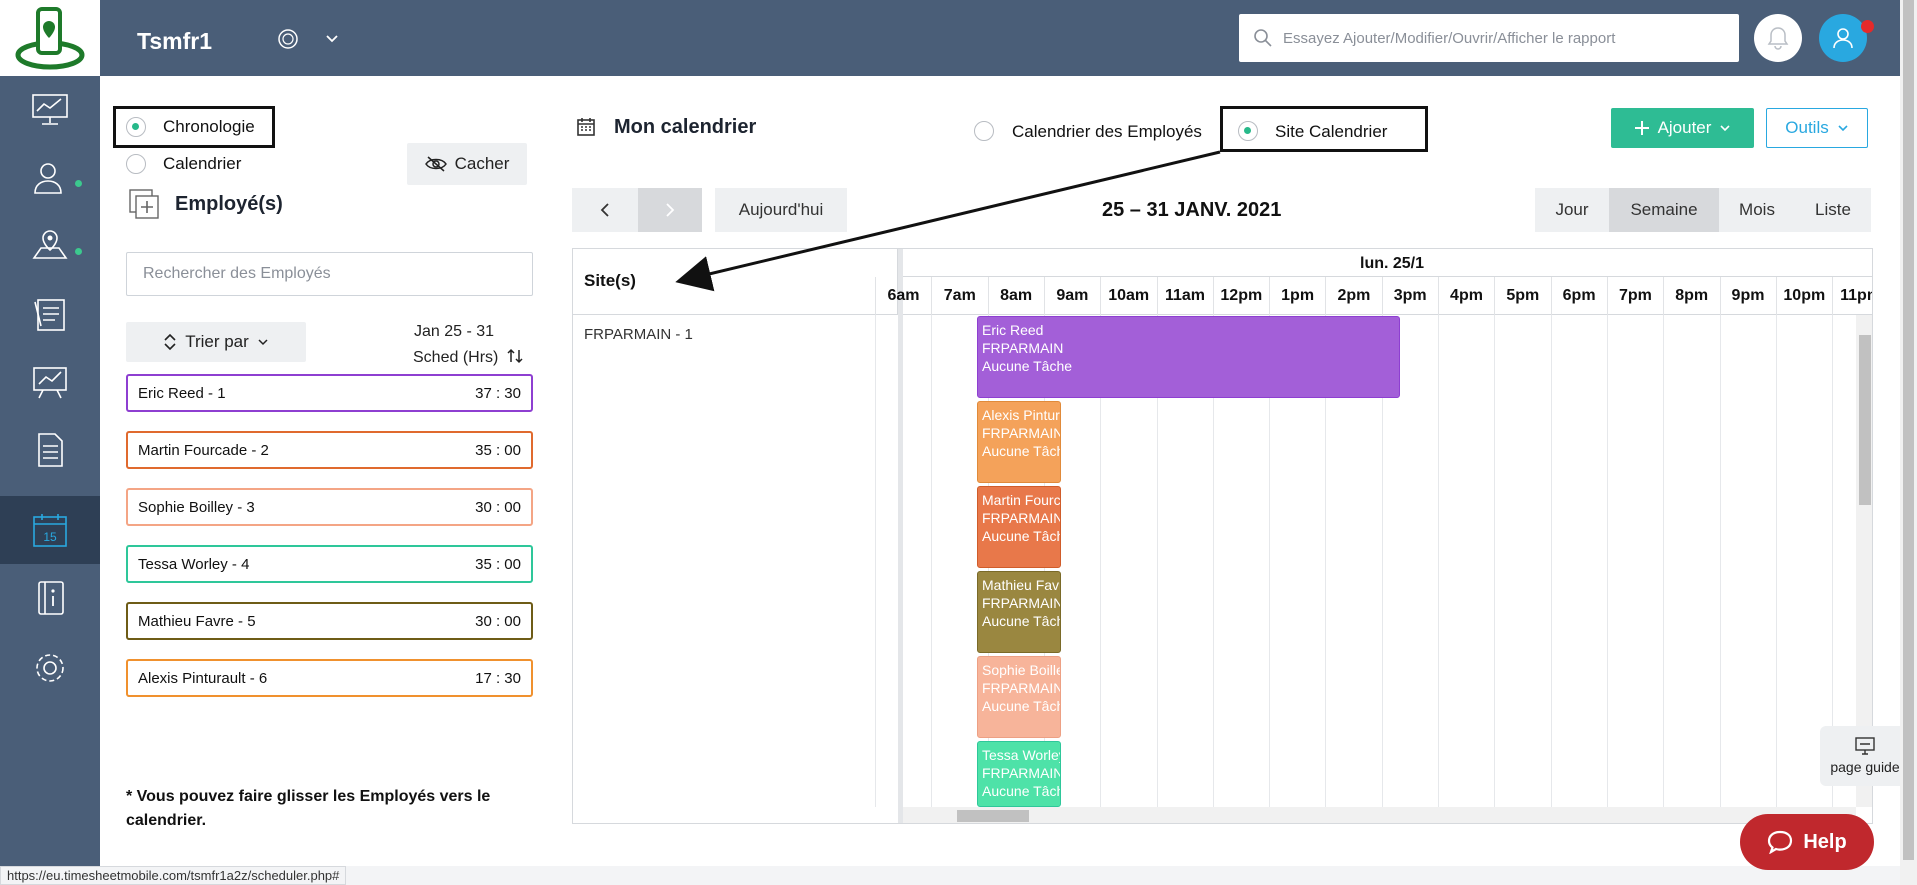  What do you see at coordinates (329, 507) in the screenshot?
I see `employee-row: Sophie Boilley - 3 30 : 00` at bounding box center [329, 507].